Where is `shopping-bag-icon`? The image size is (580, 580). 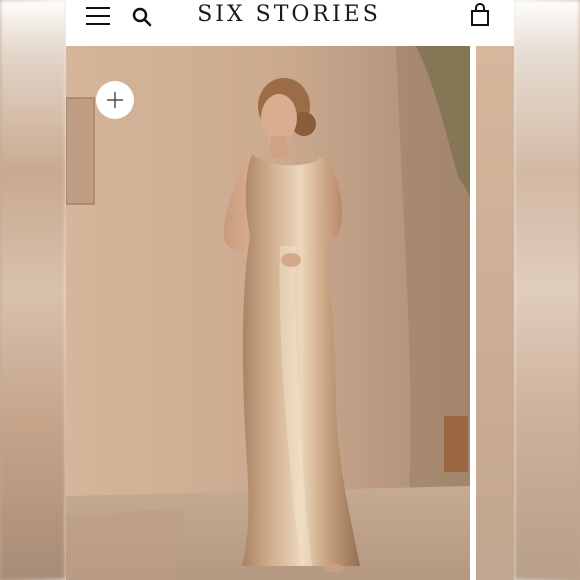
shopping-bag-icon is located at coordinates (480, 15).